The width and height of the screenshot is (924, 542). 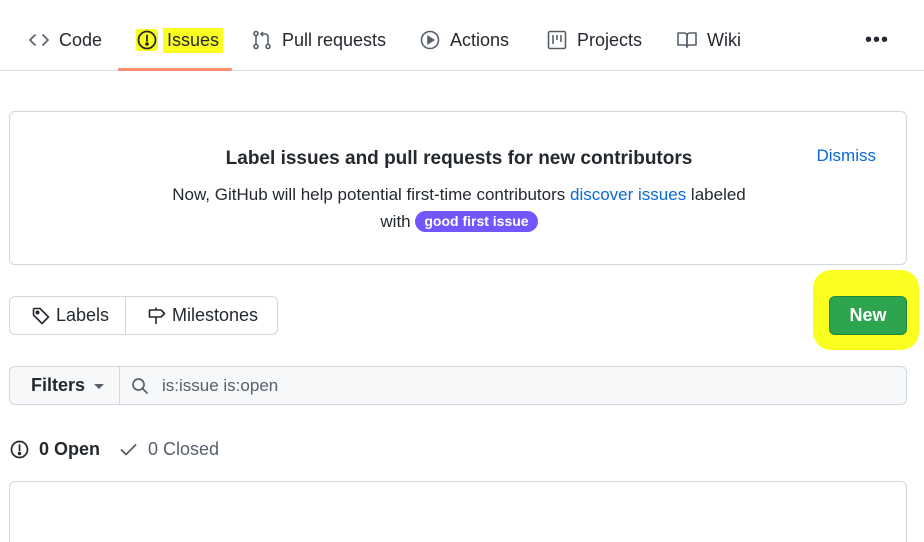 What do you see at coordinates (868, 315) in the screenshot?
I see `new-issue-button: New` at bounding box center [868, 315].